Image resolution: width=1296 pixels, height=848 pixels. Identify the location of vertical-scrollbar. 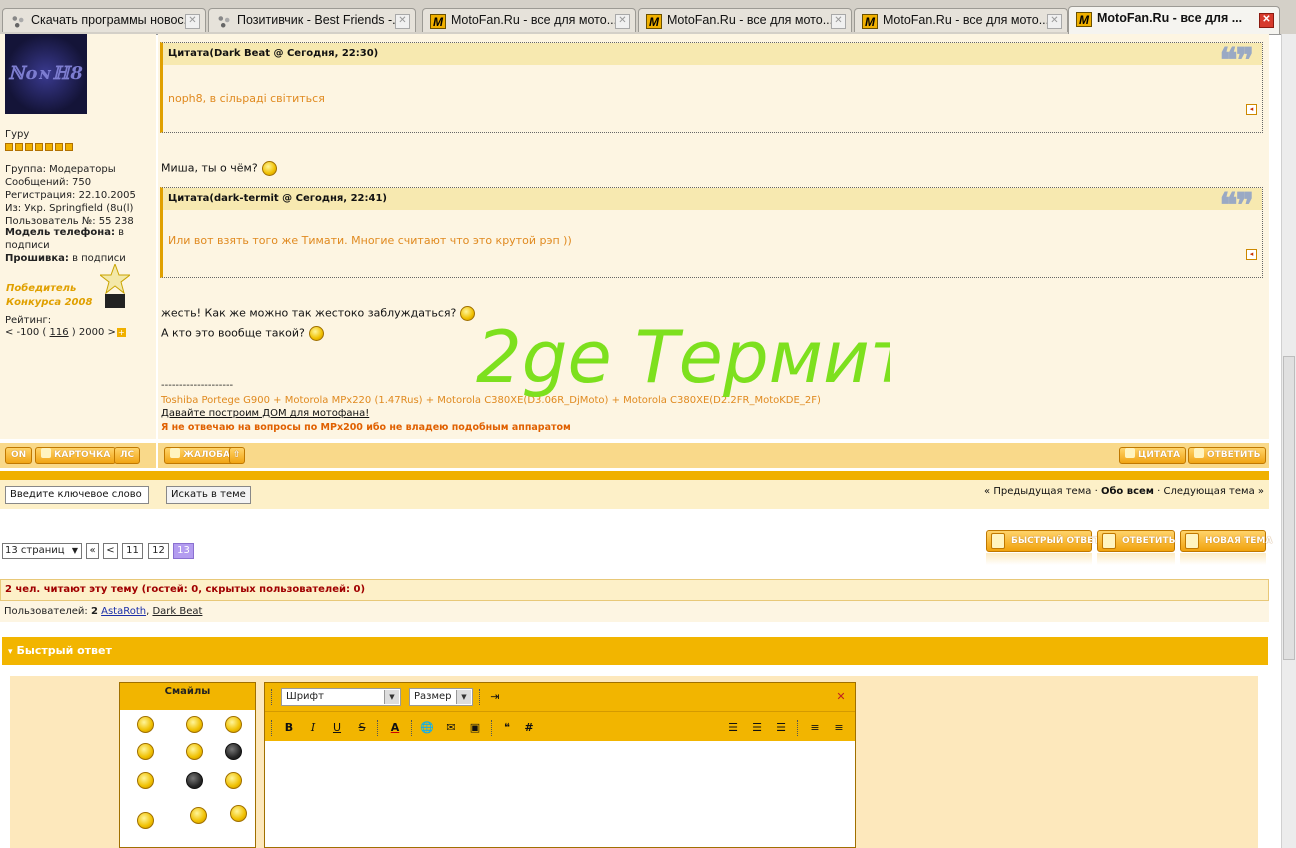
(1288, 441).